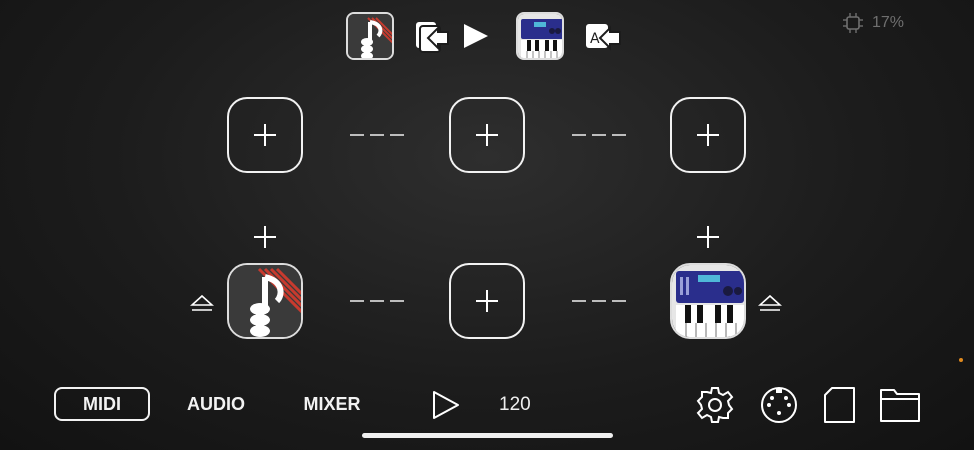  I want to click on midi-app-icon, so click(370, 36).